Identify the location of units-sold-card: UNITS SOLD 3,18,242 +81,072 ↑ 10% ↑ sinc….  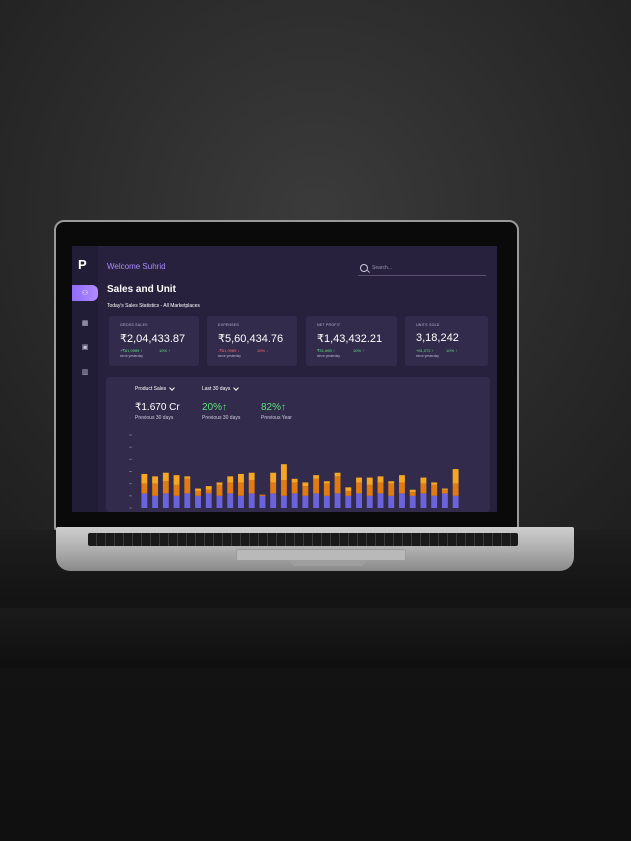
(446, 341).